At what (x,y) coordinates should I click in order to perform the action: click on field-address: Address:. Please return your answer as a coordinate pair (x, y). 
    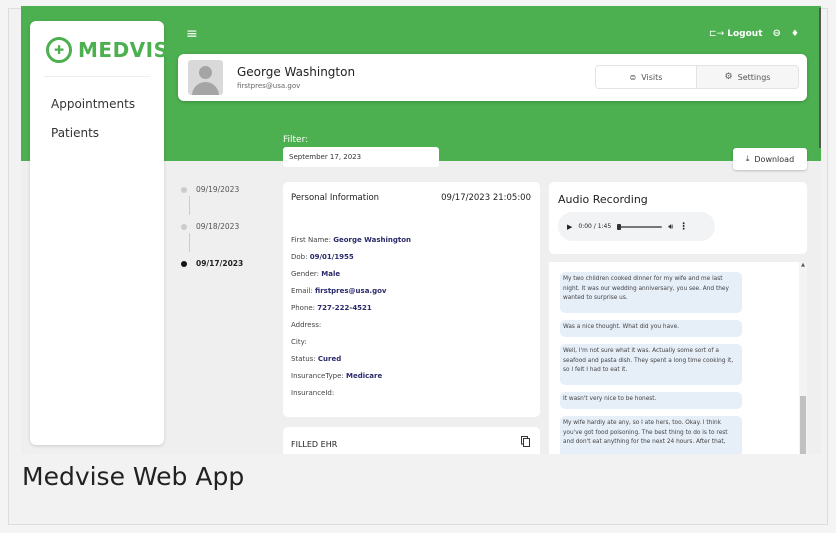
    Looking at the image, I should click on (306, 325).